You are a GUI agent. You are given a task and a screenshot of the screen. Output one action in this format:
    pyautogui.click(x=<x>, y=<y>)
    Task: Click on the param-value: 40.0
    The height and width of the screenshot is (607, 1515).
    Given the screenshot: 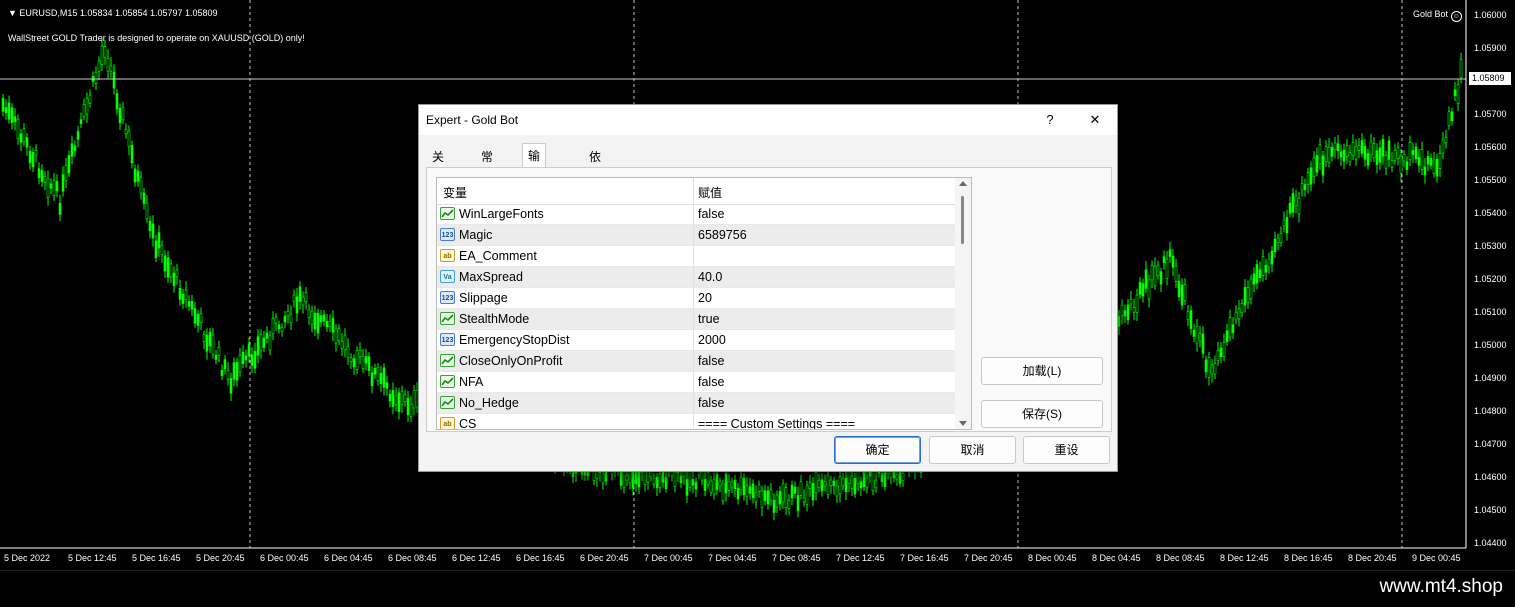 What is the action you would take?
    pyautogui.click(x=710, y=277)
    